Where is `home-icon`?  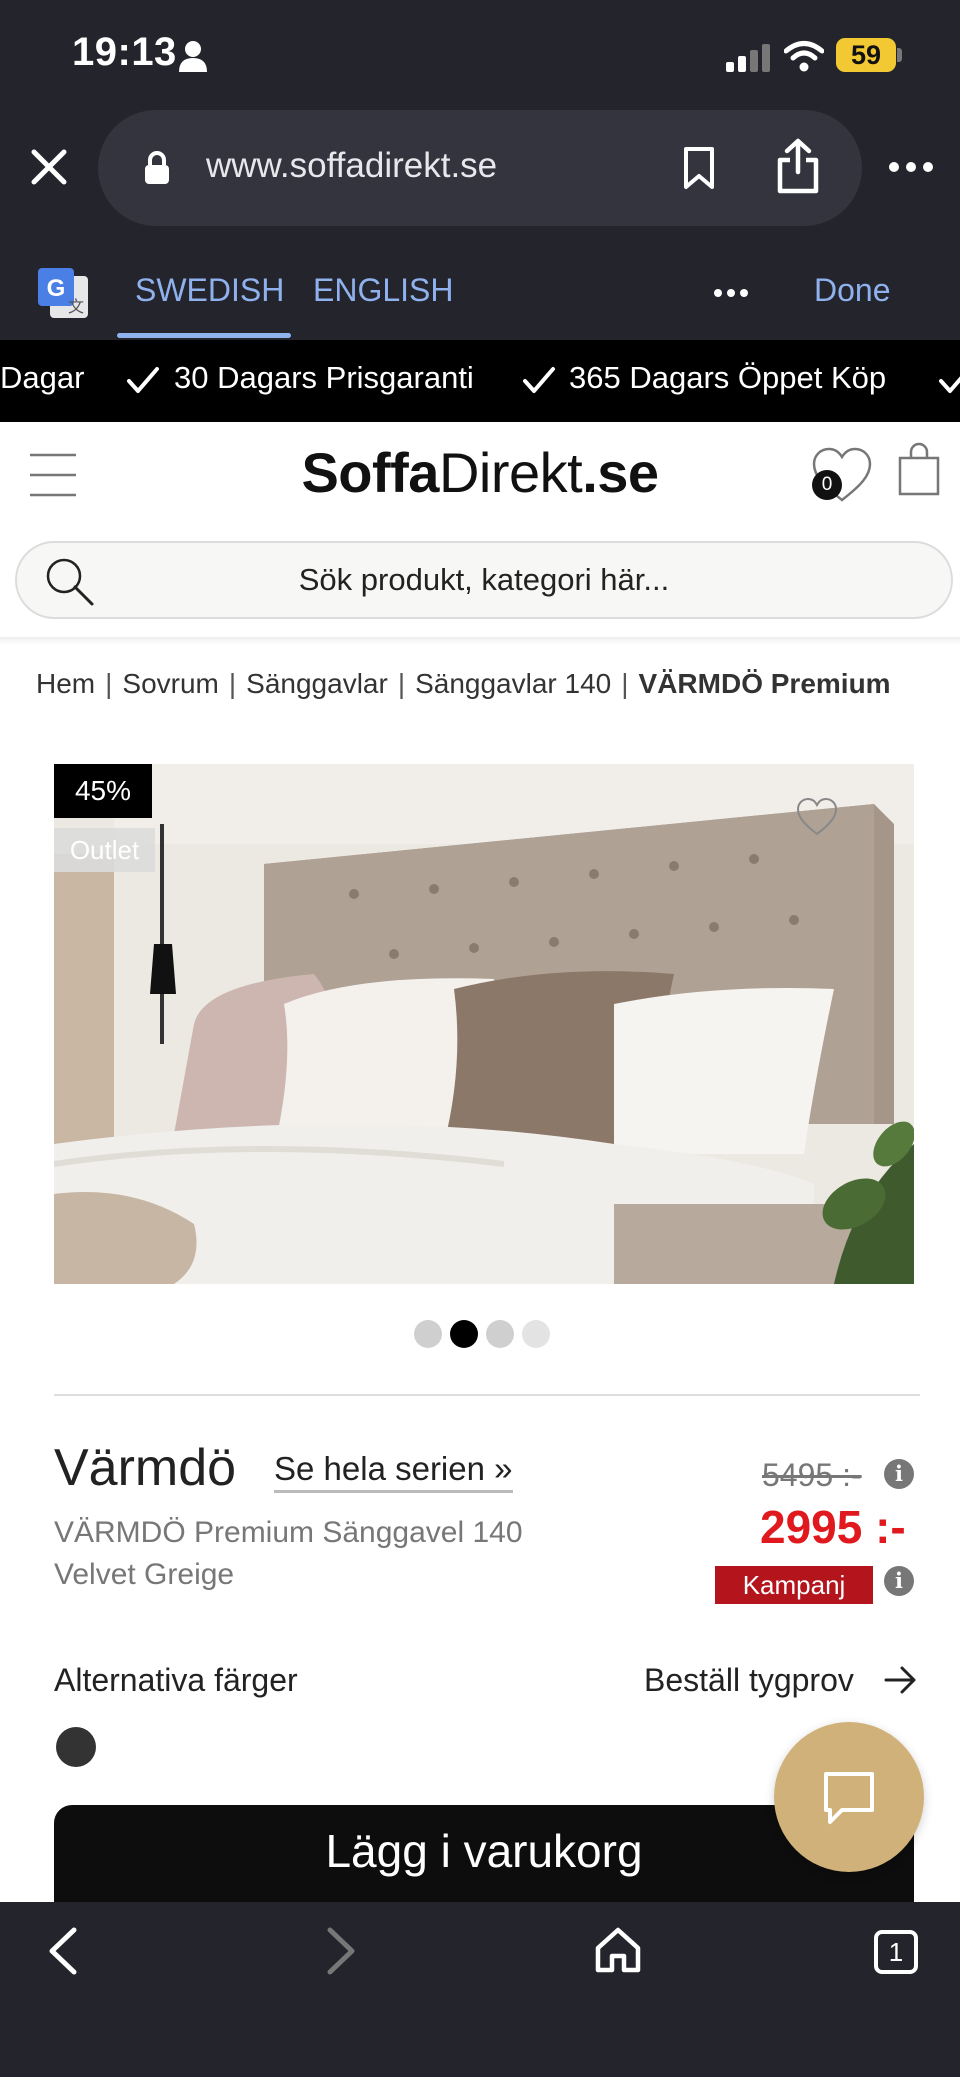 home-icon is located at coordinates (618, 1950).